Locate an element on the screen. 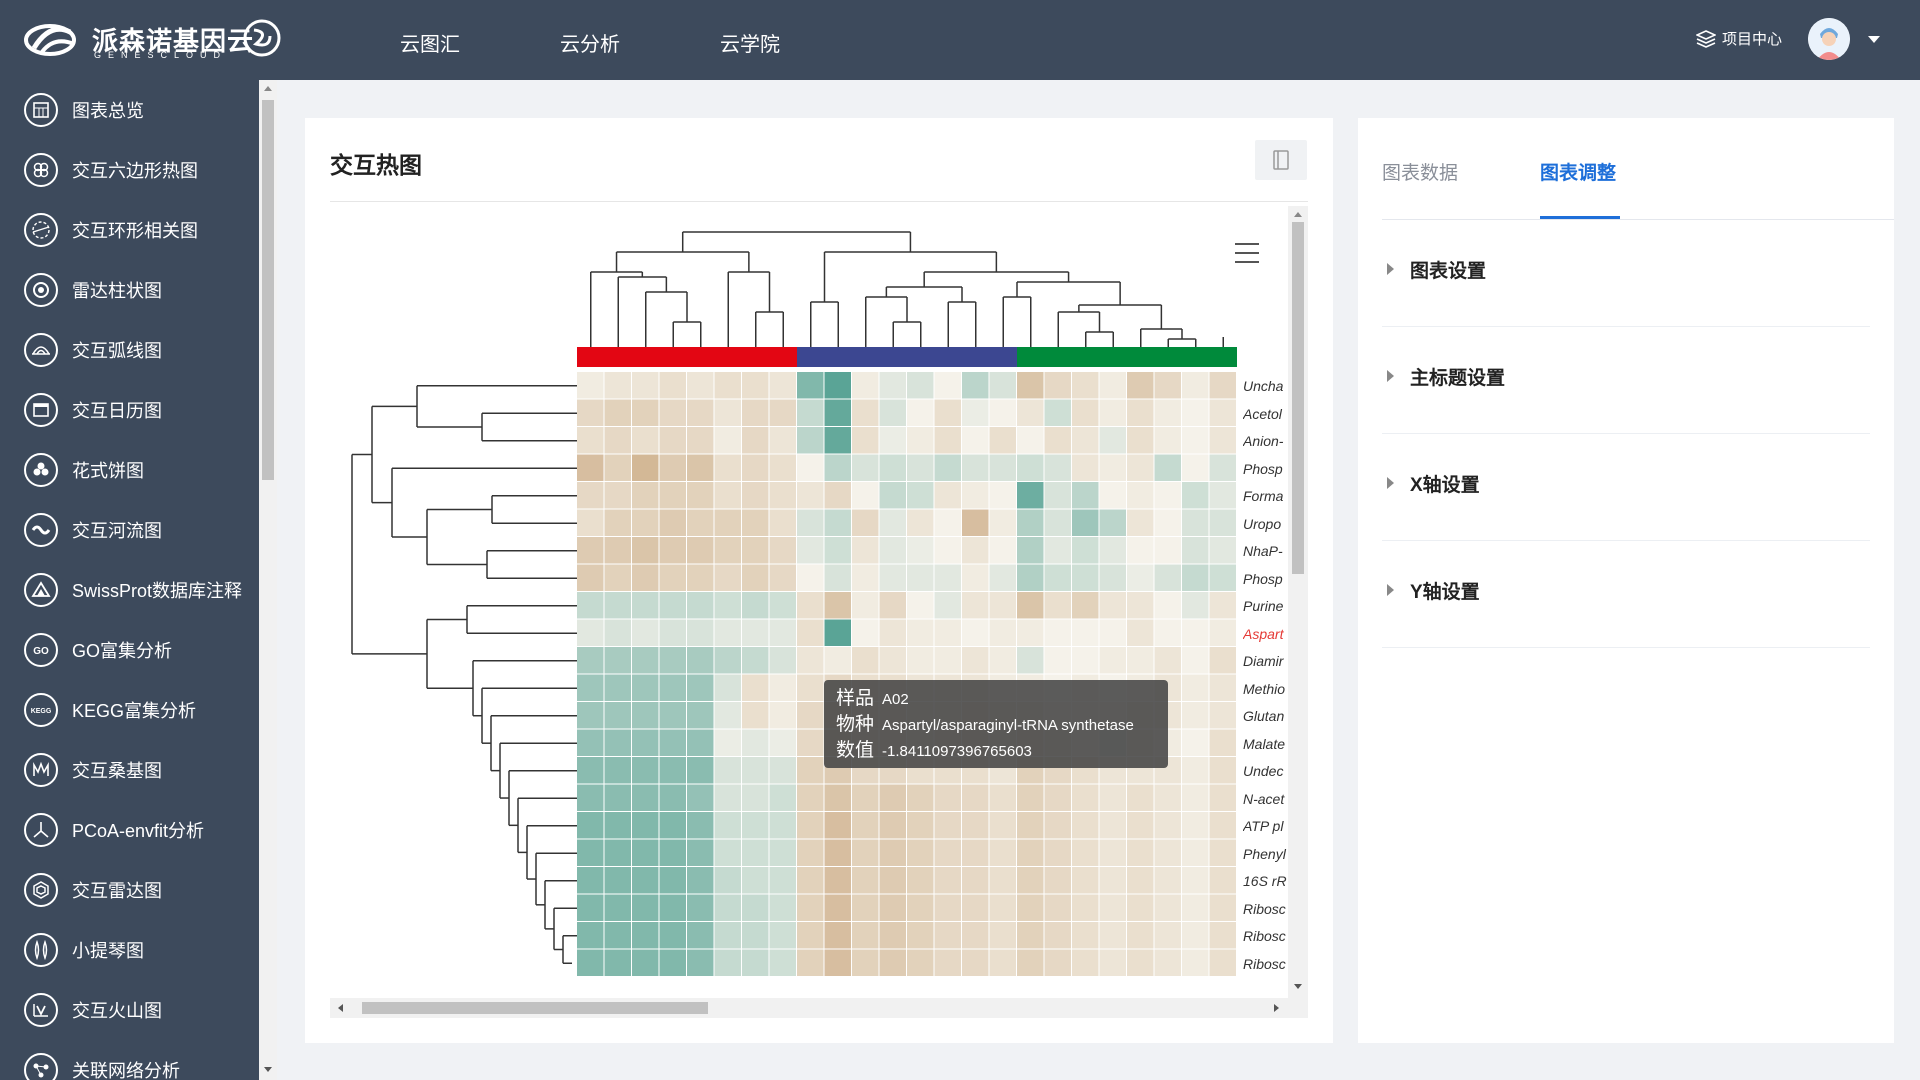 The height and width of the screenshot is (1080, 1920). setting-chart: 图表设置 is located at coordinates (1626, 273).